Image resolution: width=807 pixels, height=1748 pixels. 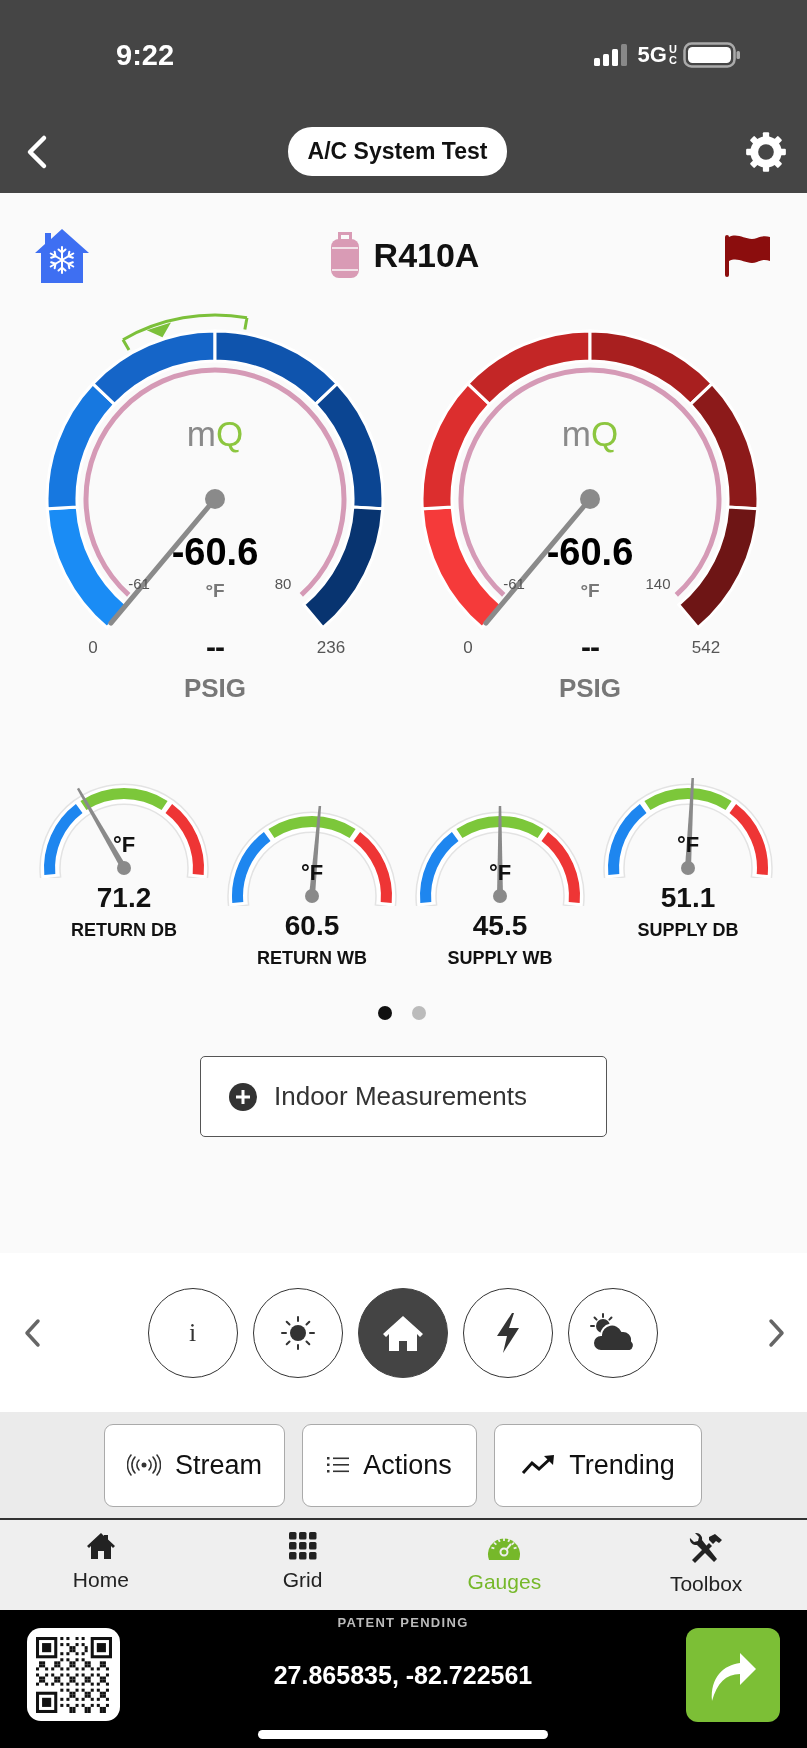 I want to click on scale-label: 80, so click(x=283, y=583).